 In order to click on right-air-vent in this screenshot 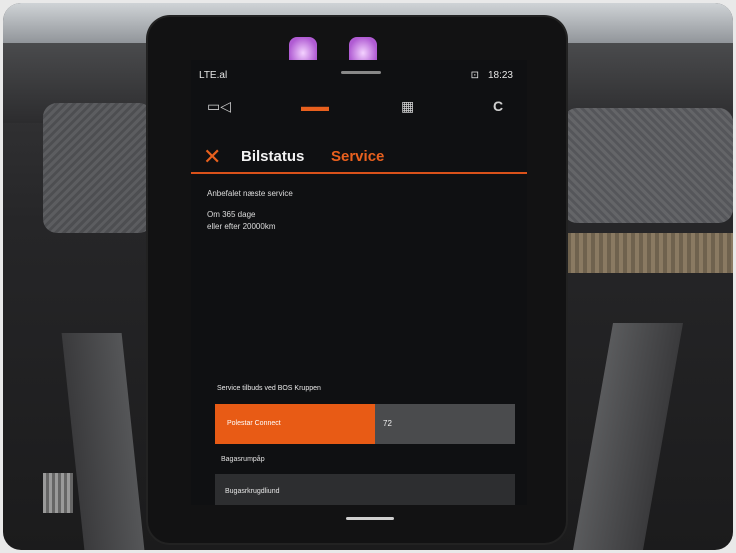, I will do `click(648, 165)`.